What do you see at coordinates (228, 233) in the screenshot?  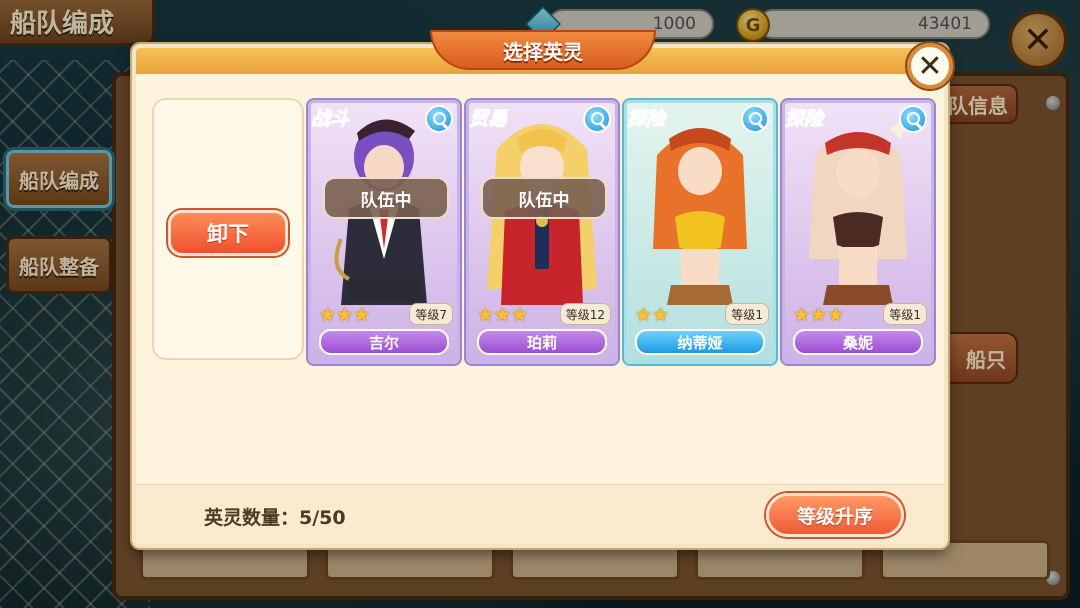 I see `unload-button: 卸下` at bounding box center [228, 233].